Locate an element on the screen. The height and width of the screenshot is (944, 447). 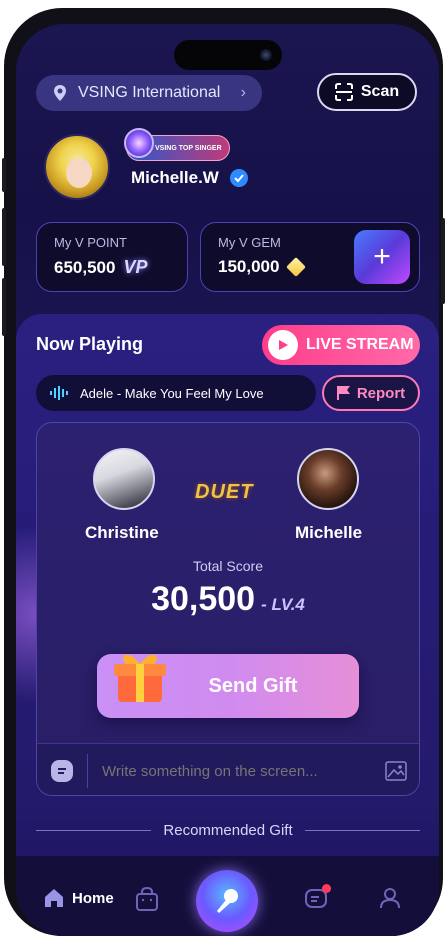
plus-icon: + is located at coordinates (382, 256).